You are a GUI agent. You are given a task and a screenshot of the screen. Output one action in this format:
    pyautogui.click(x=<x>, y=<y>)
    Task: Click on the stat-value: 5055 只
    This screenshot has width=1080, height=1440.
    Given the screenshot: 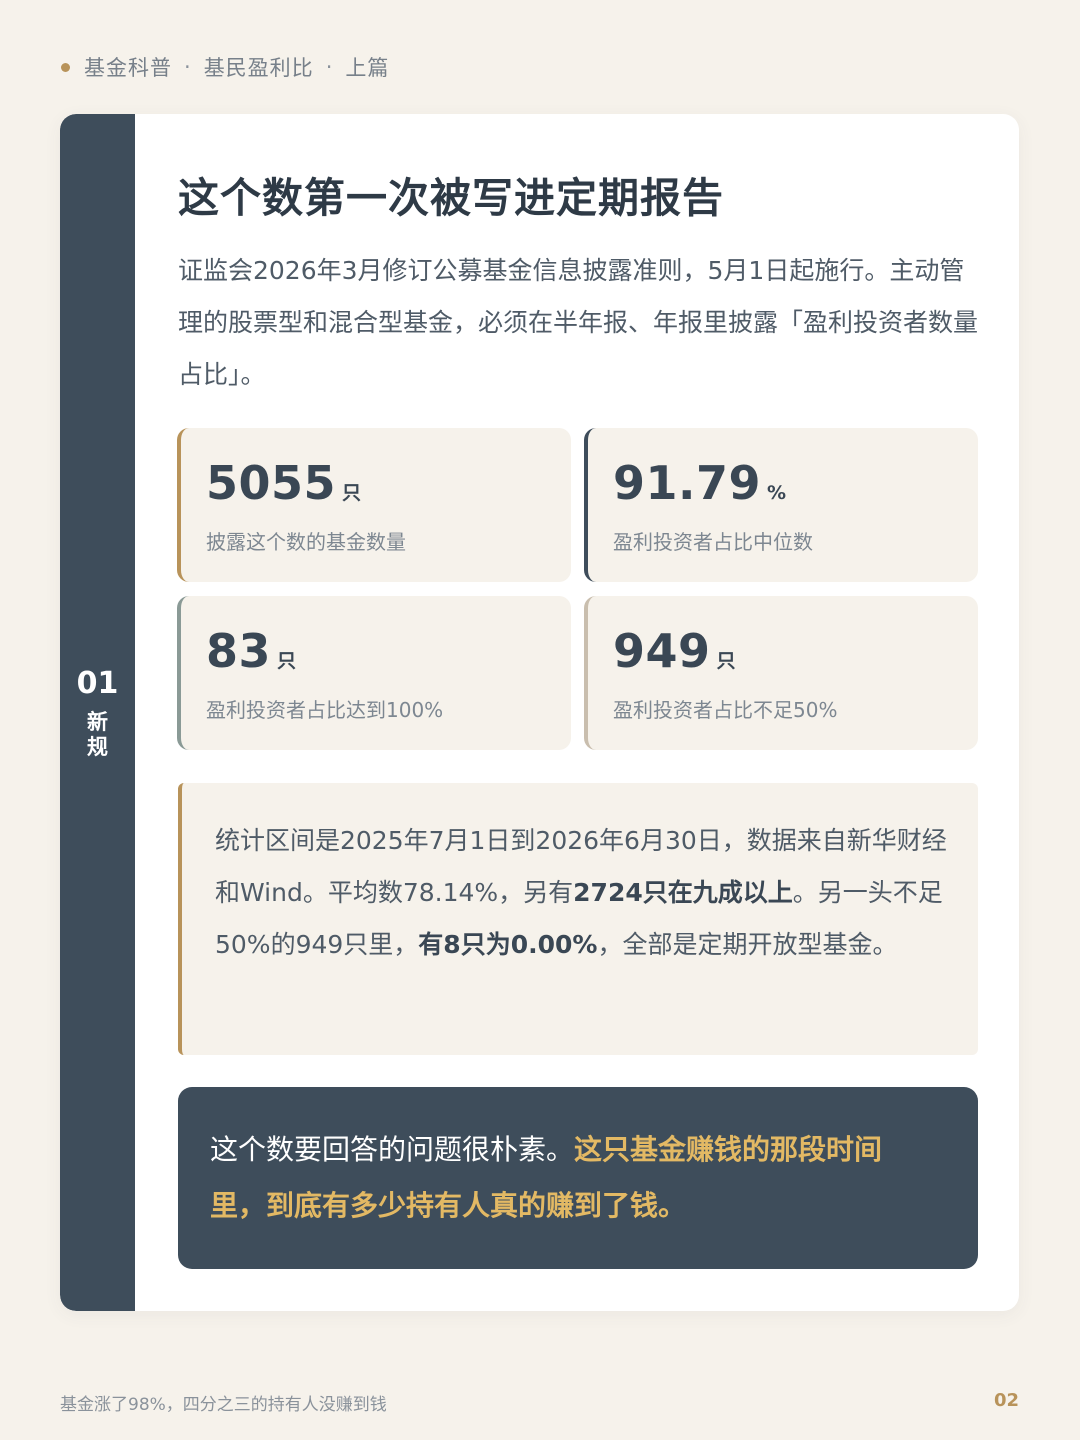 What is the action you would take?
    pyautogui.click(x=283, y=483)
    